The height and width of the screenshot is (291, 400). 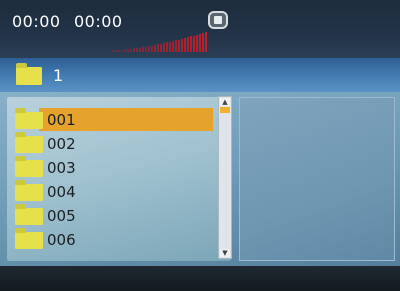 What do you see at coordinates (225, 177) in the screenshot?
I see `list-scrollbar: ▲ ▼` at bounding box center [225, 177].